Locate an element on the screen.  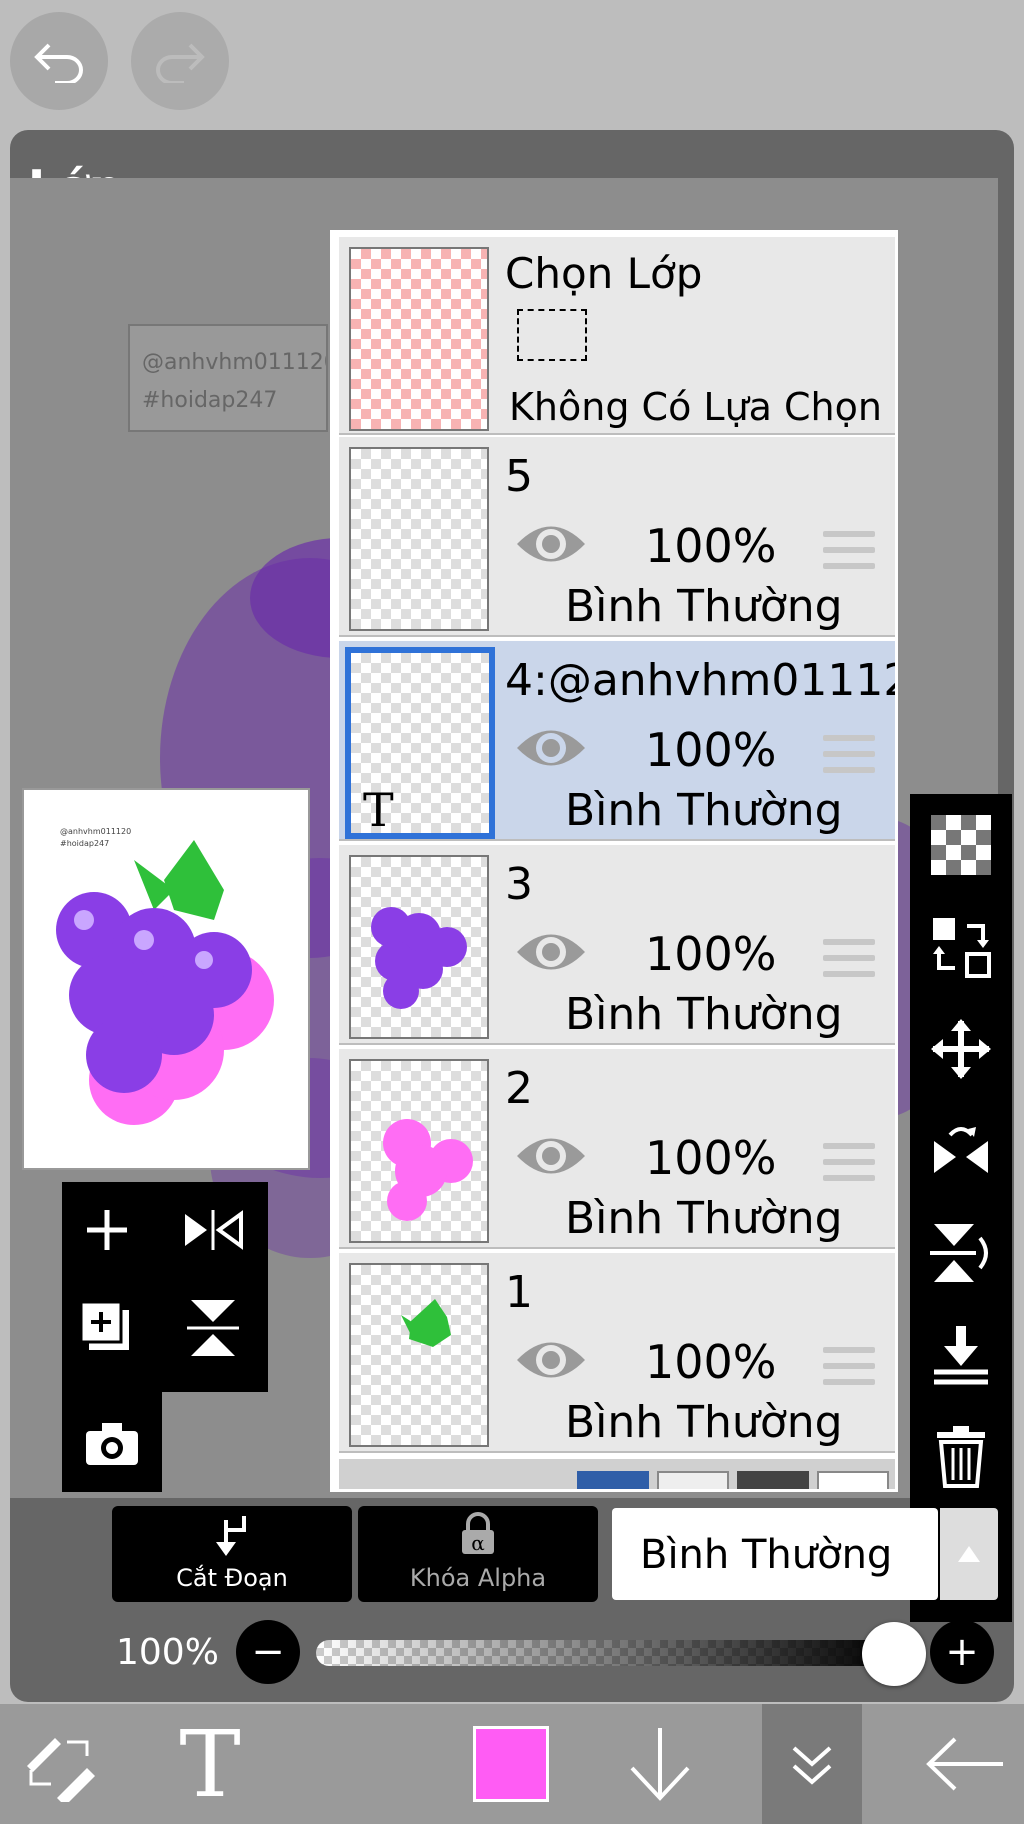
blend-mode-select: Bình Thường is located at coordinates (775, 1554).